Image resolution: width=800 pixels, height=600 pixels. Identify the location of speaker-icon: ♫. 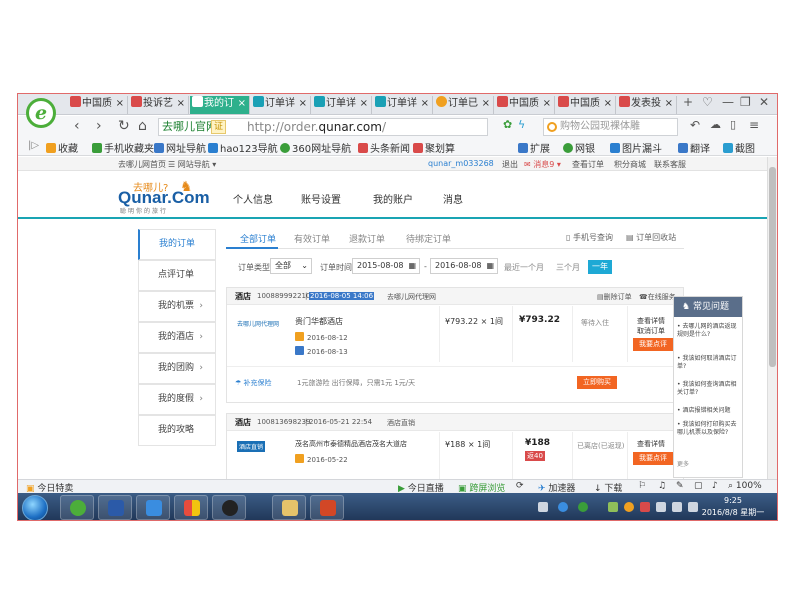
(662, 486).